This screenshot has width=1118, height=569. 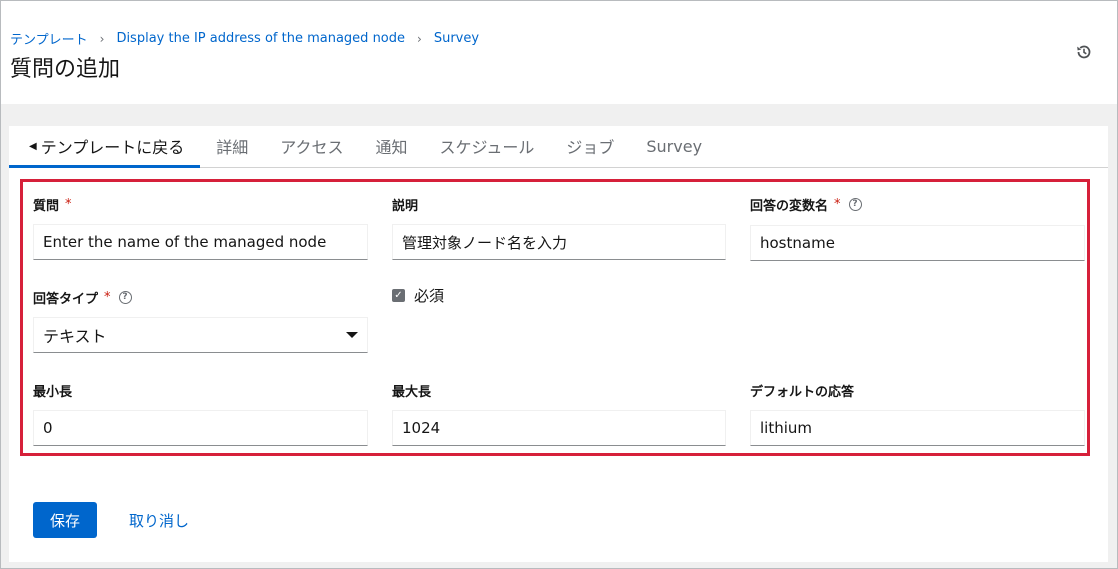 What do you see at coordinates (352, 335) in the screenshot?
I see `caret-down-icon` at bounding box center [352, 335].